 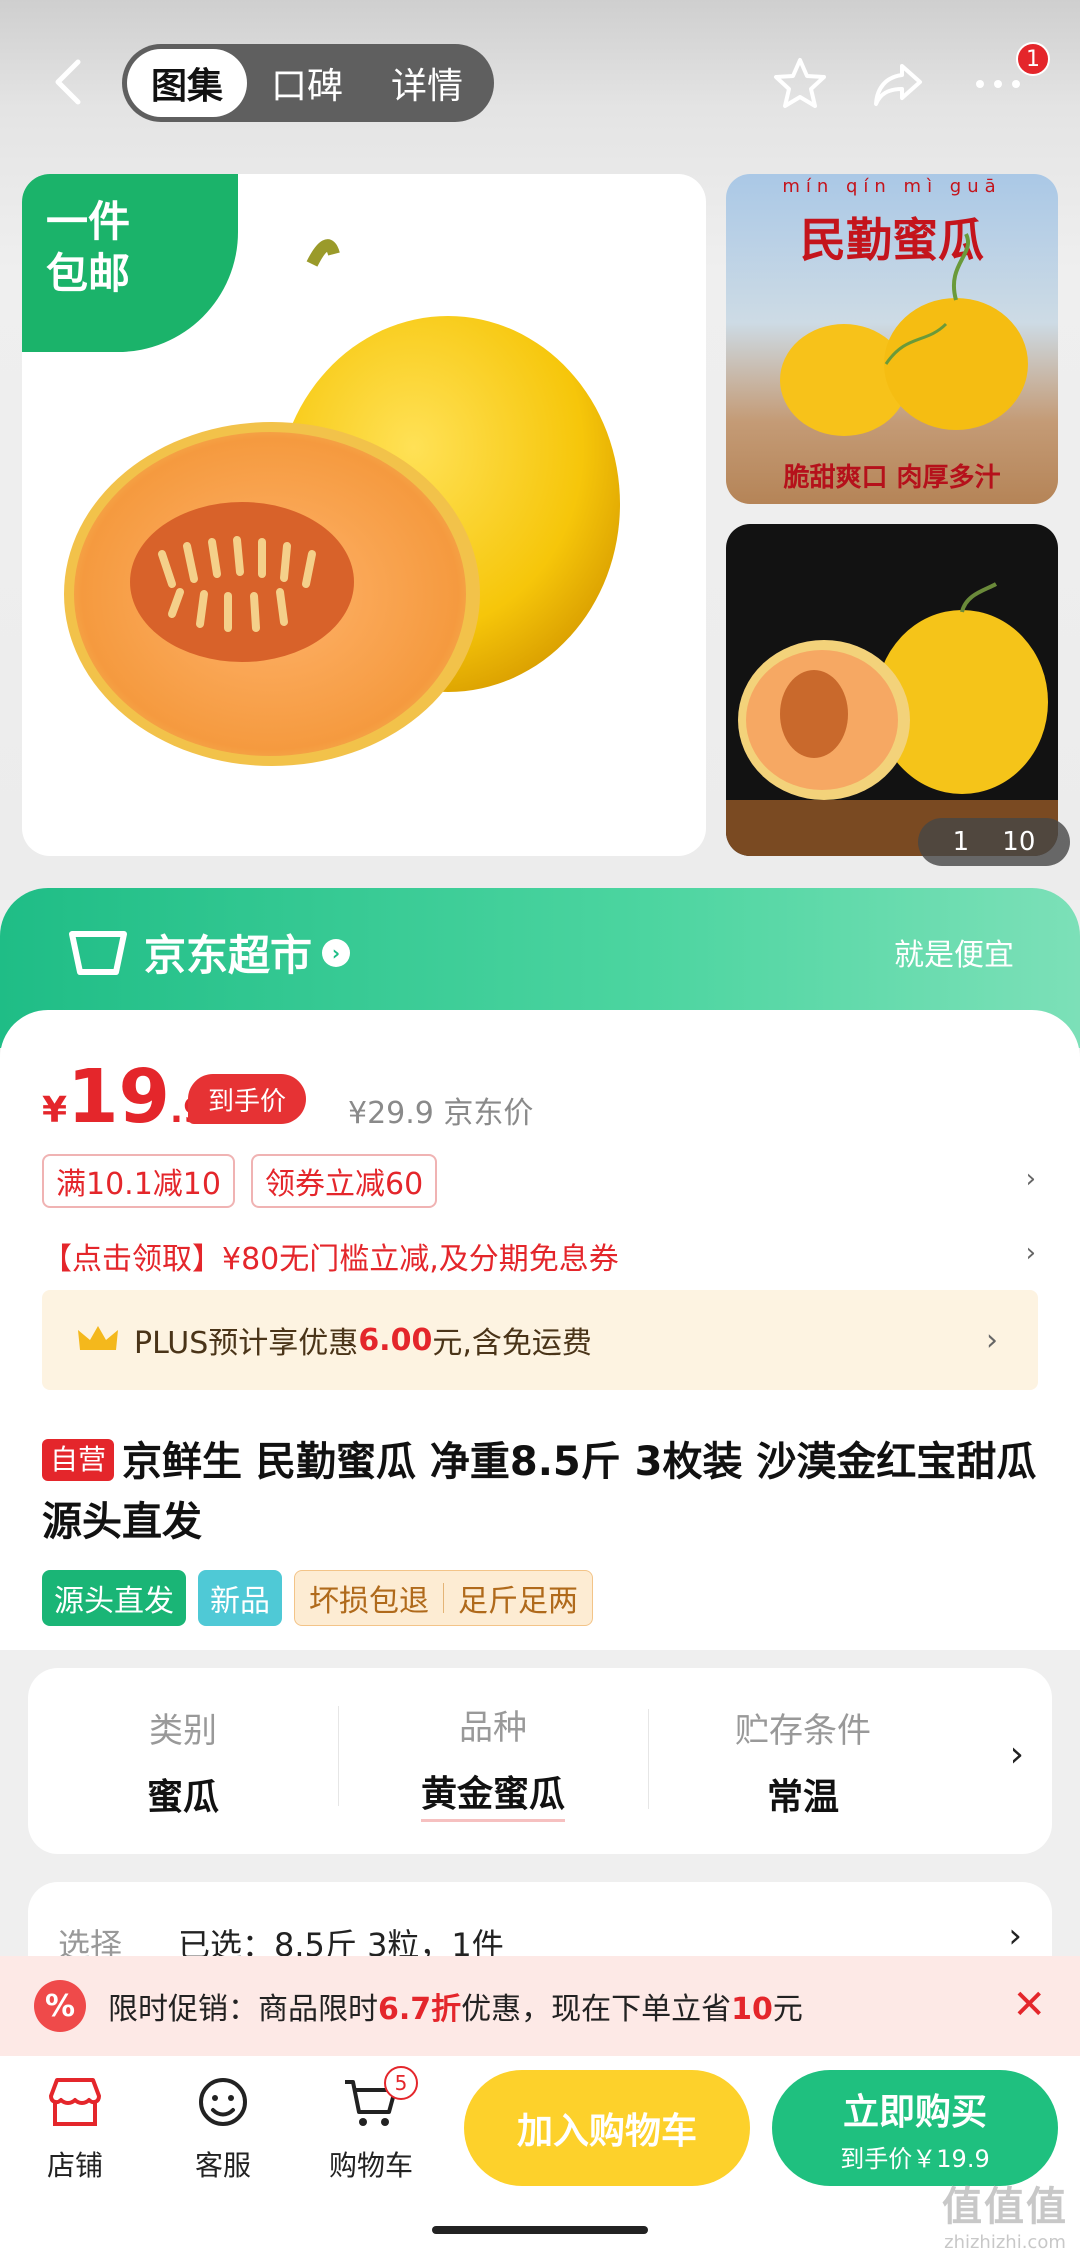 I want to click on melon-cut-illustration, so click(x=892, y=719).